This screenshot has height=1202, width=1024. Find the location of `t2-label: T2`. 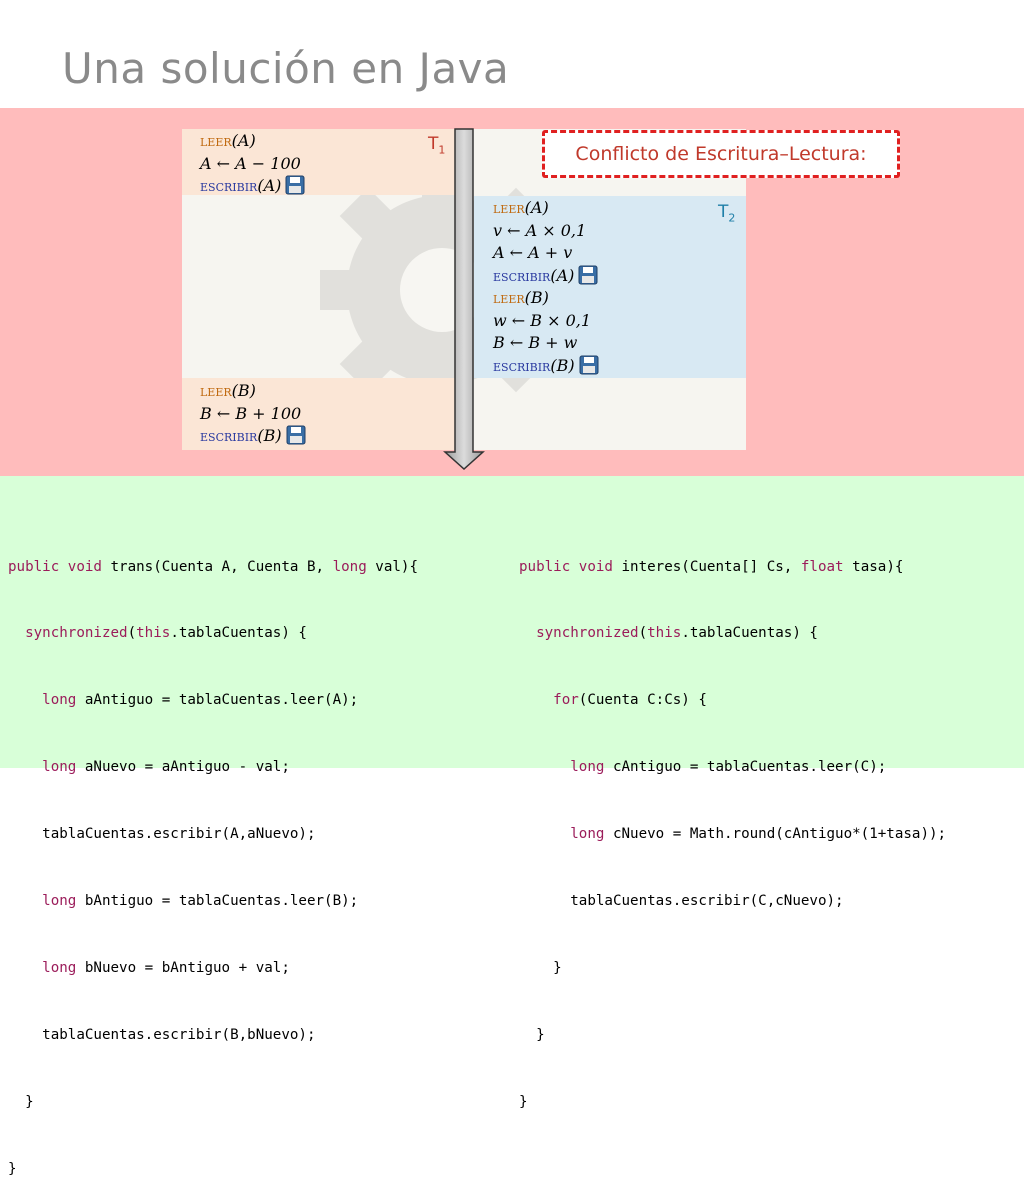

t2-label: T2 is located at coordinates (727, 213).